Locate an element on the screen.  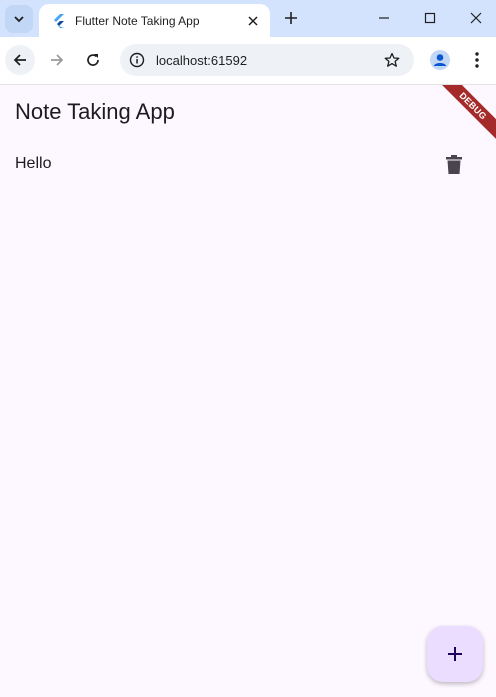
trash-icon is located at coordinates (454, 164).